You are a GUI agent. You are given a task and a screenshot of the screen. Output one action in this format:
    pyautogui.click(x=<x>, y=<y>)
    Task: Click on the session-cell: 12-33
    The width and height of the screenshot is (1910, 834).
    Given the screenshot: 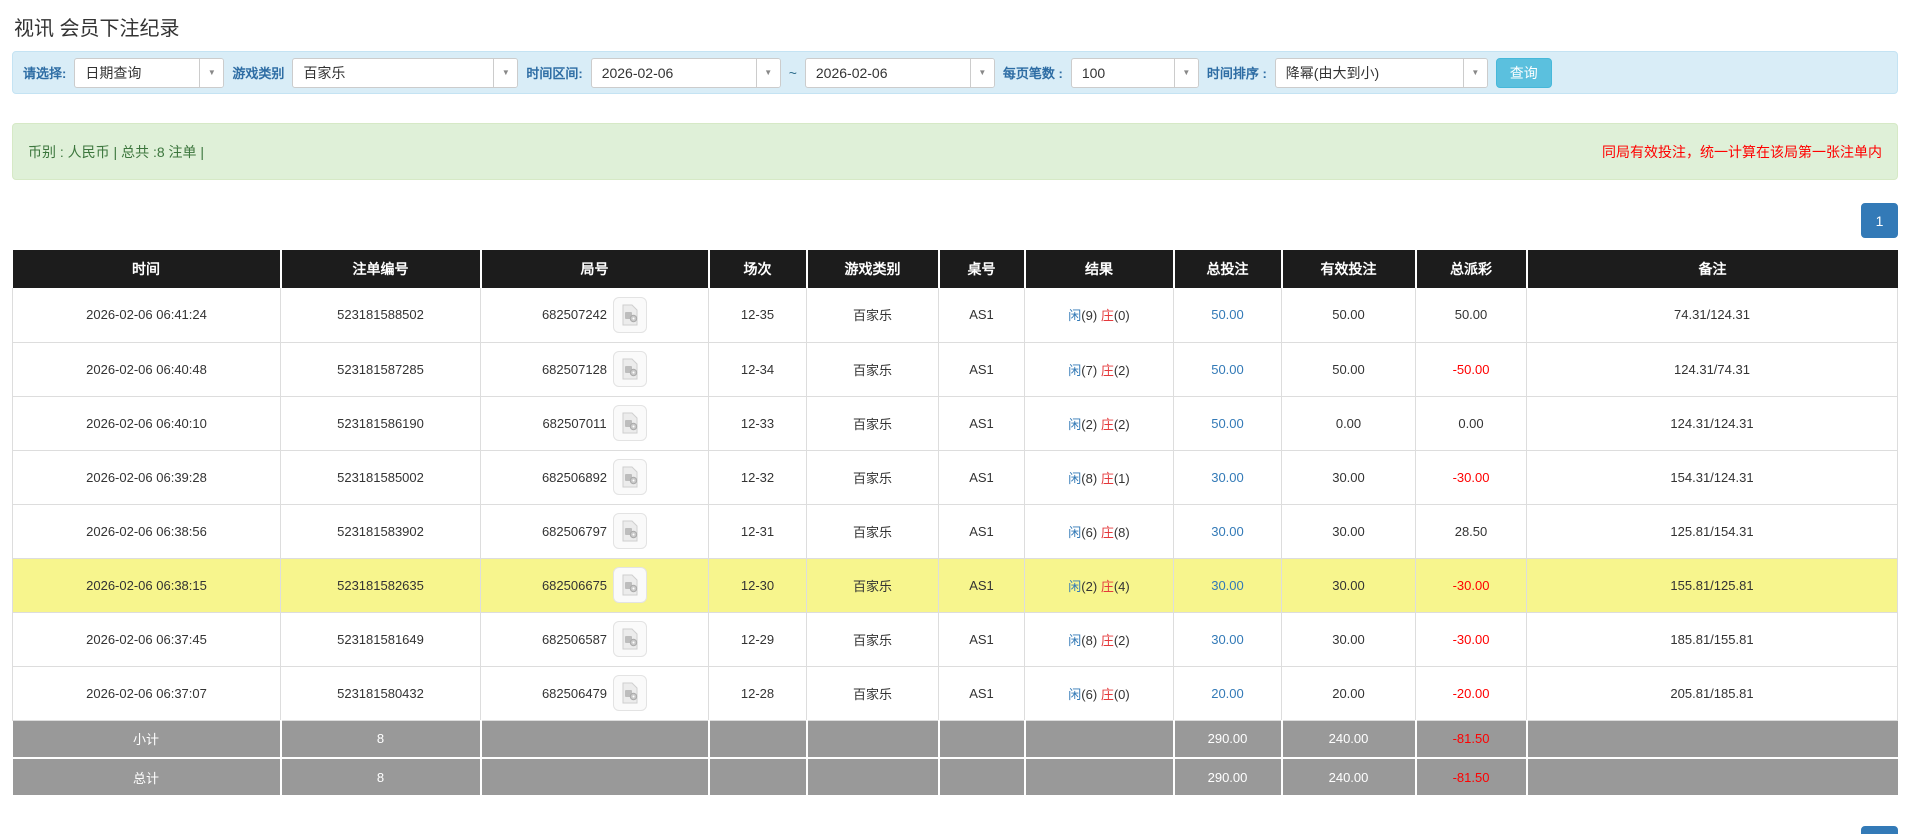 What is the action you would take?
    pyautogui.click(x=757, y=423)
    